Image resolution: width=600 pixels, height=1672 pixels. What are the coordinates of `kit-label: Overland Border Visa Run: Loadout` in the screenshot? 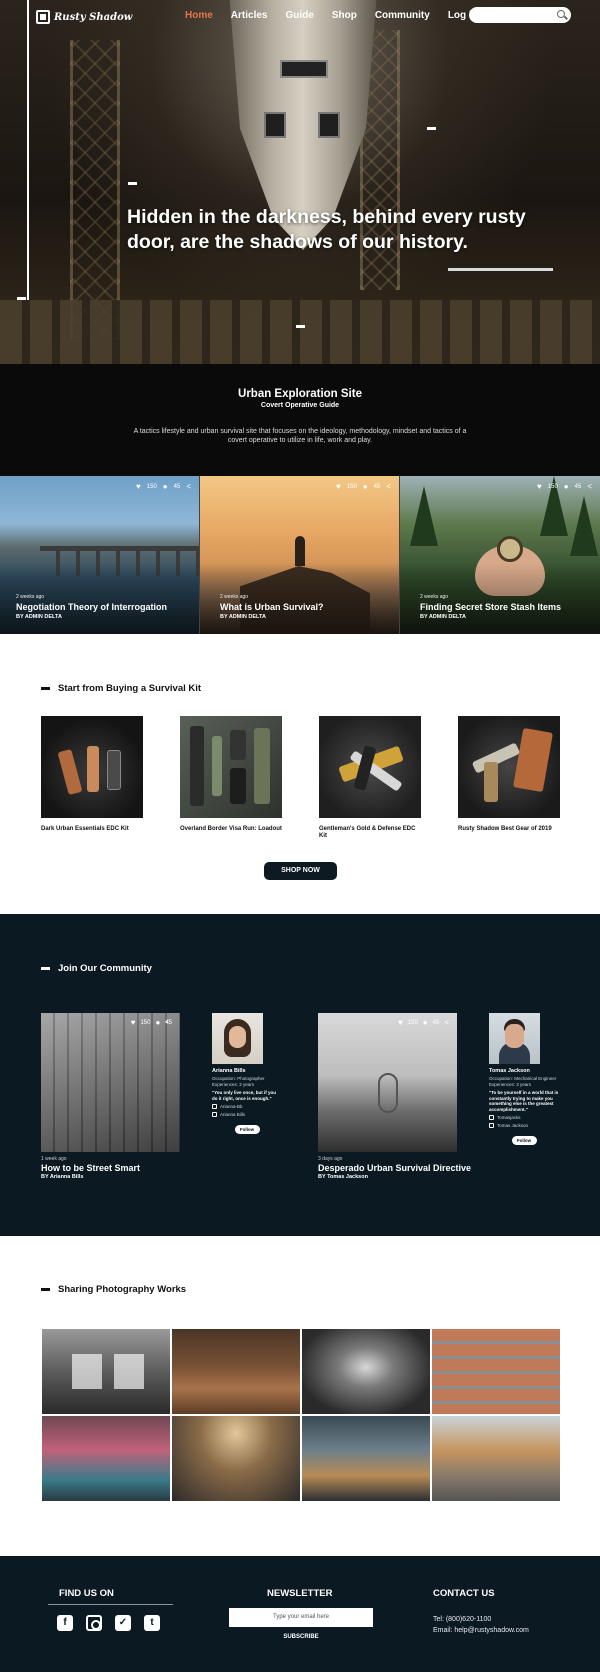 It's located at (231, 829).